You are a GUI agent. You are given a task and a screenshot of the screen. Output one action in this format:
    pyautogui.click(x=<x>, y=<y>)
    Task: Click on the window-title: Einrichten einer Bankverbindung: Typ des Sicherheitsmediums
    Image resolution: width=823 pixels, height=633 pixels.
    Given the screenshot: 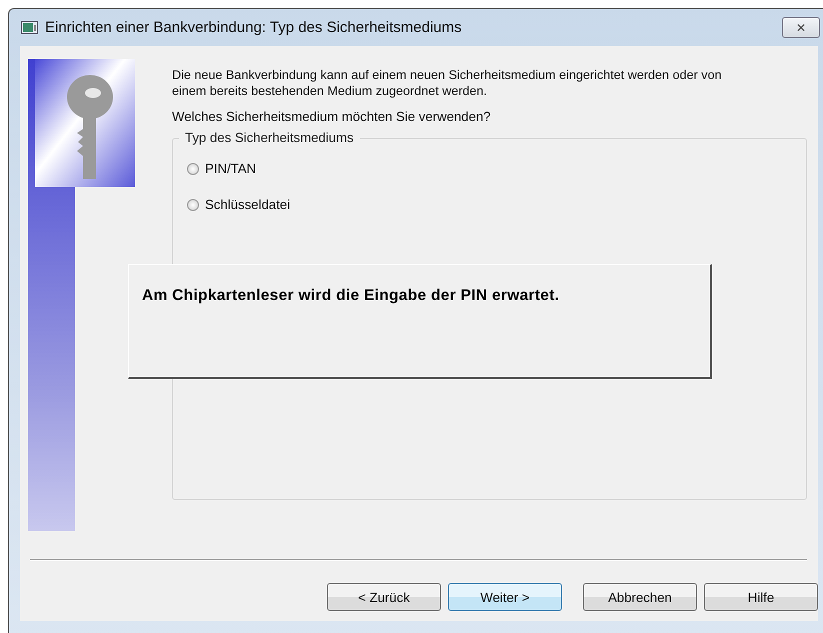 What is the action you would take?
    pyautogui.click(x=254, y=27)
    